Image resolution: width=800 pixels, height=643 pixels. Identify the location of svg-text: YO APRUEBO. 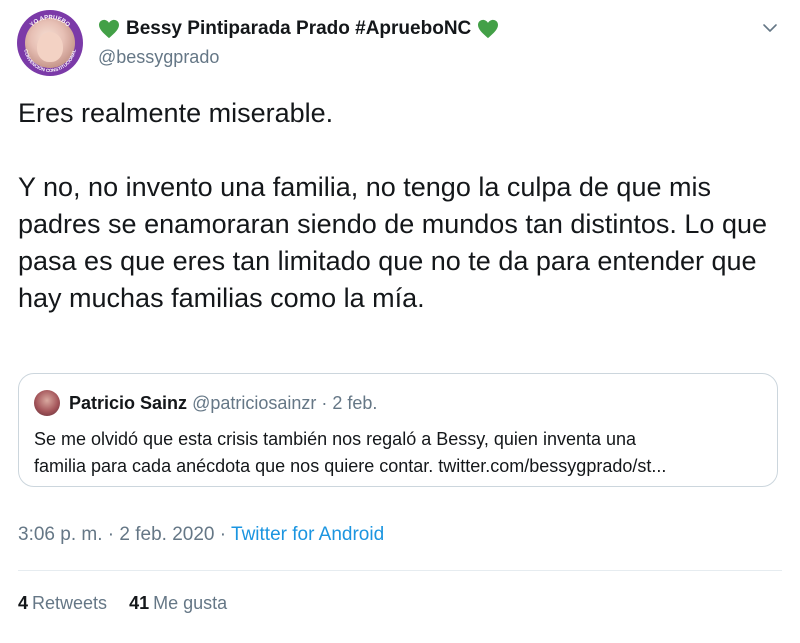
(50, 22).